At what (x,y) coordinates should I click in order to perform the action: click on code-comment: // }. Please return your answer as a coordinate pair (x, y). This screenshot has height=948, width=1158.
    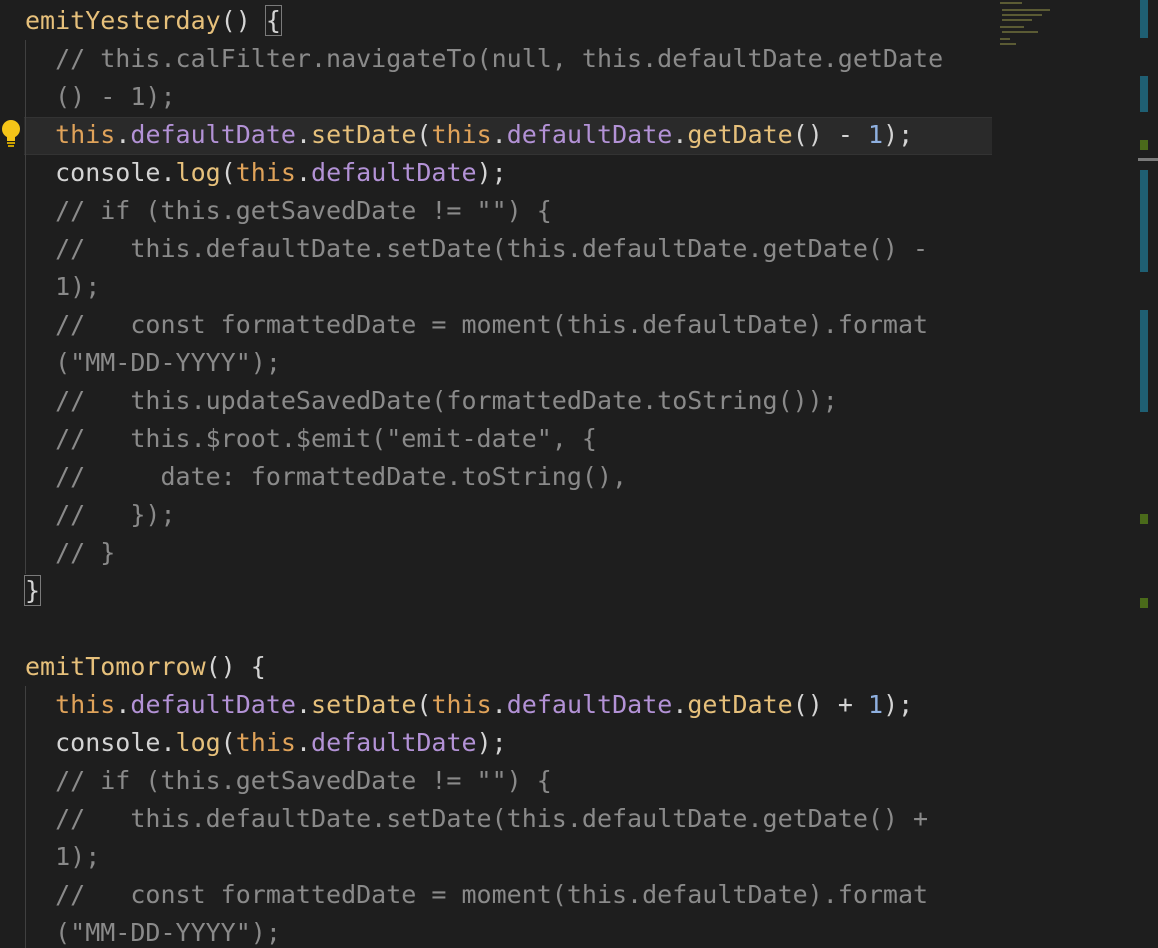
    Looking at the image, I should click on (70, 552).